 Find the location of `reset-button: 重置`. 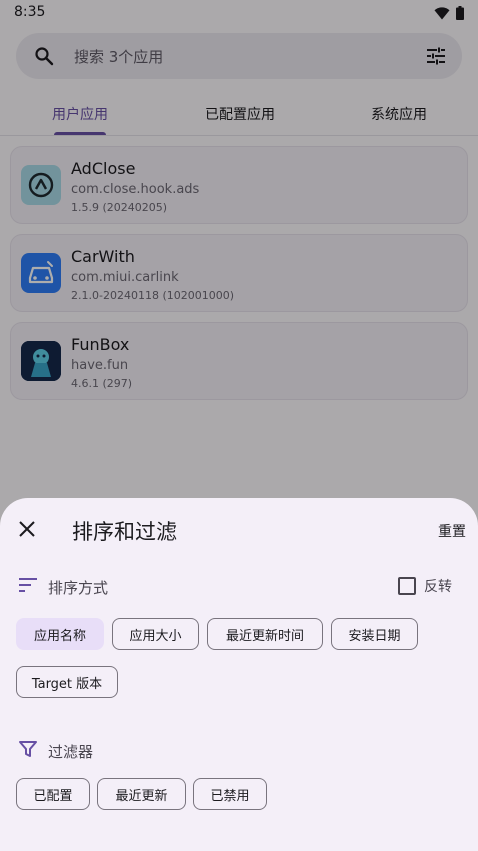

reset-button: 重置 is located at coordinates (452, 531).